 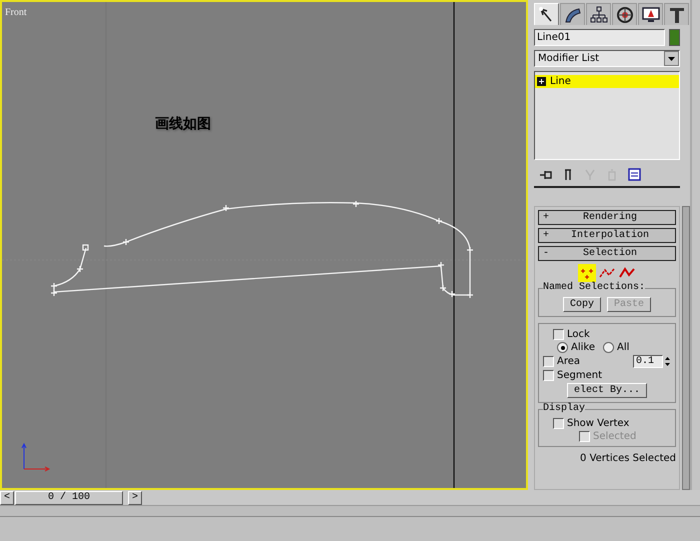 I want to click on checkbox-label: Segment, so click(x=579, y=375).